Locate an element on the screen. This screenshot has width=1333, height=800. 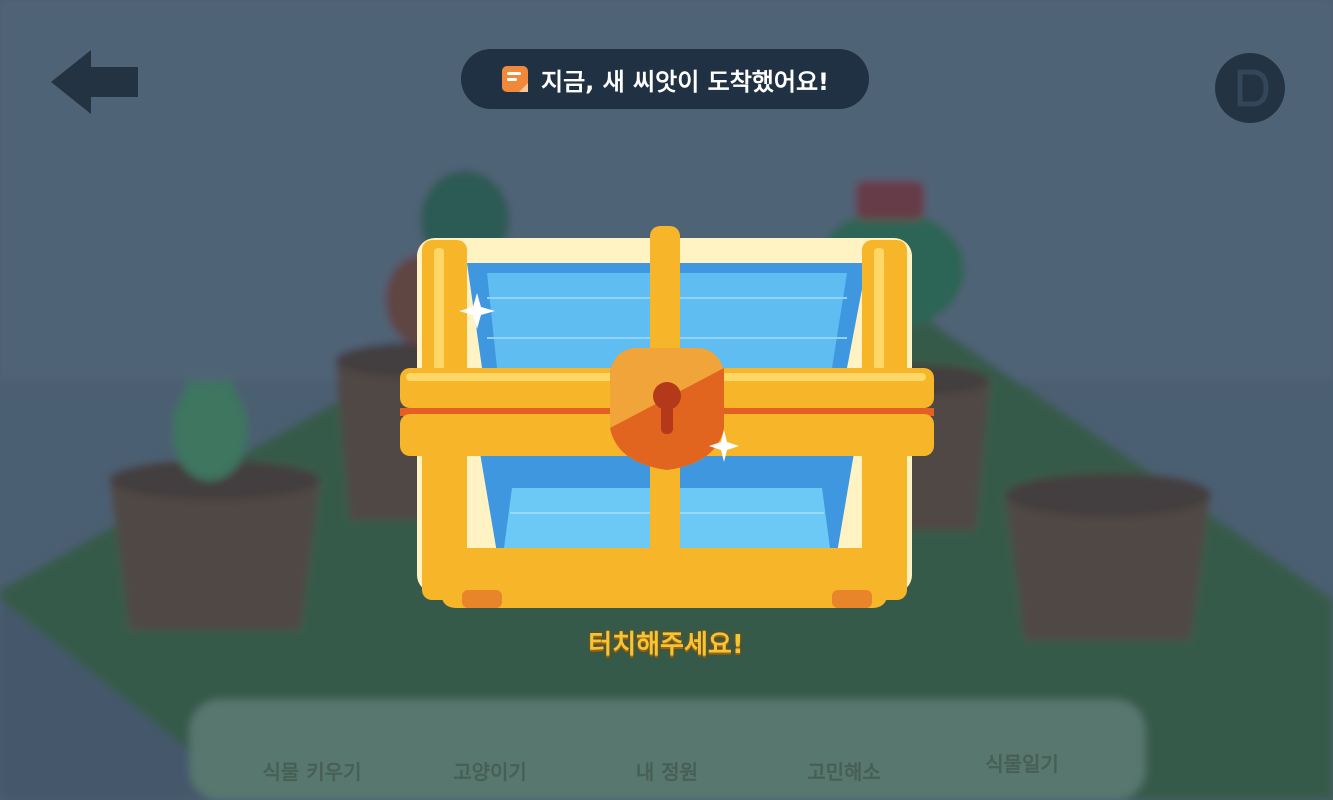
back-arrow-icon is located at coordinates (94, 82).